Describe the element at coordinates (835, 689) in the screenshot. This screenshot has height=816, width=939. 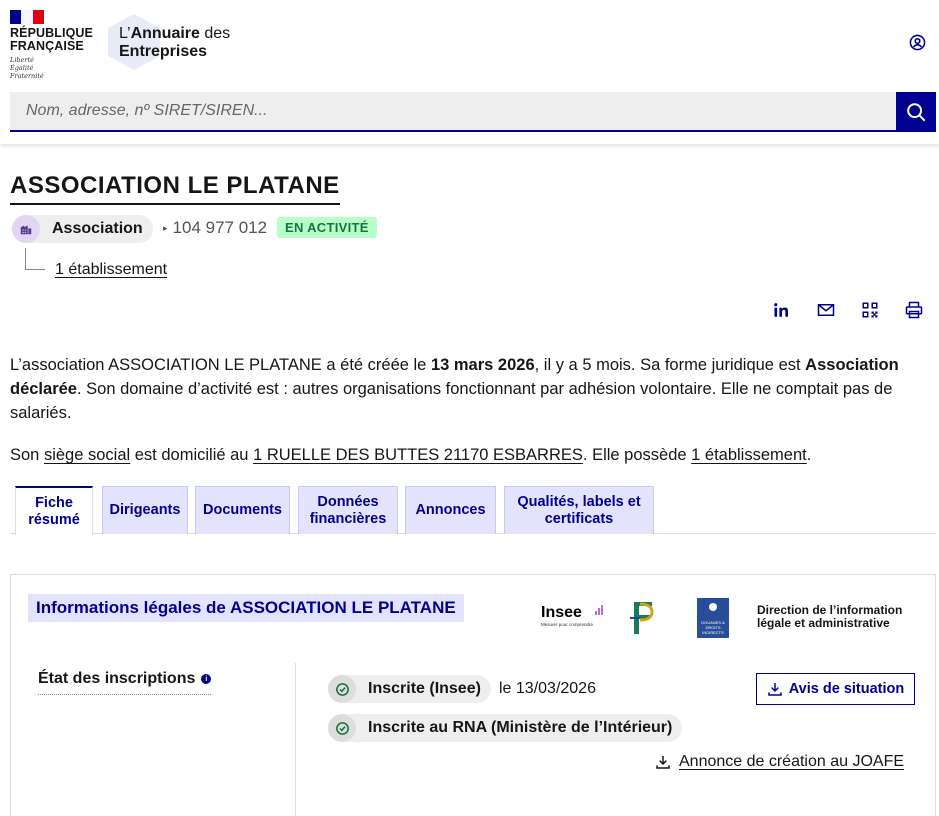
I see `avis-de-situation-button: Avis de situation` at that location.